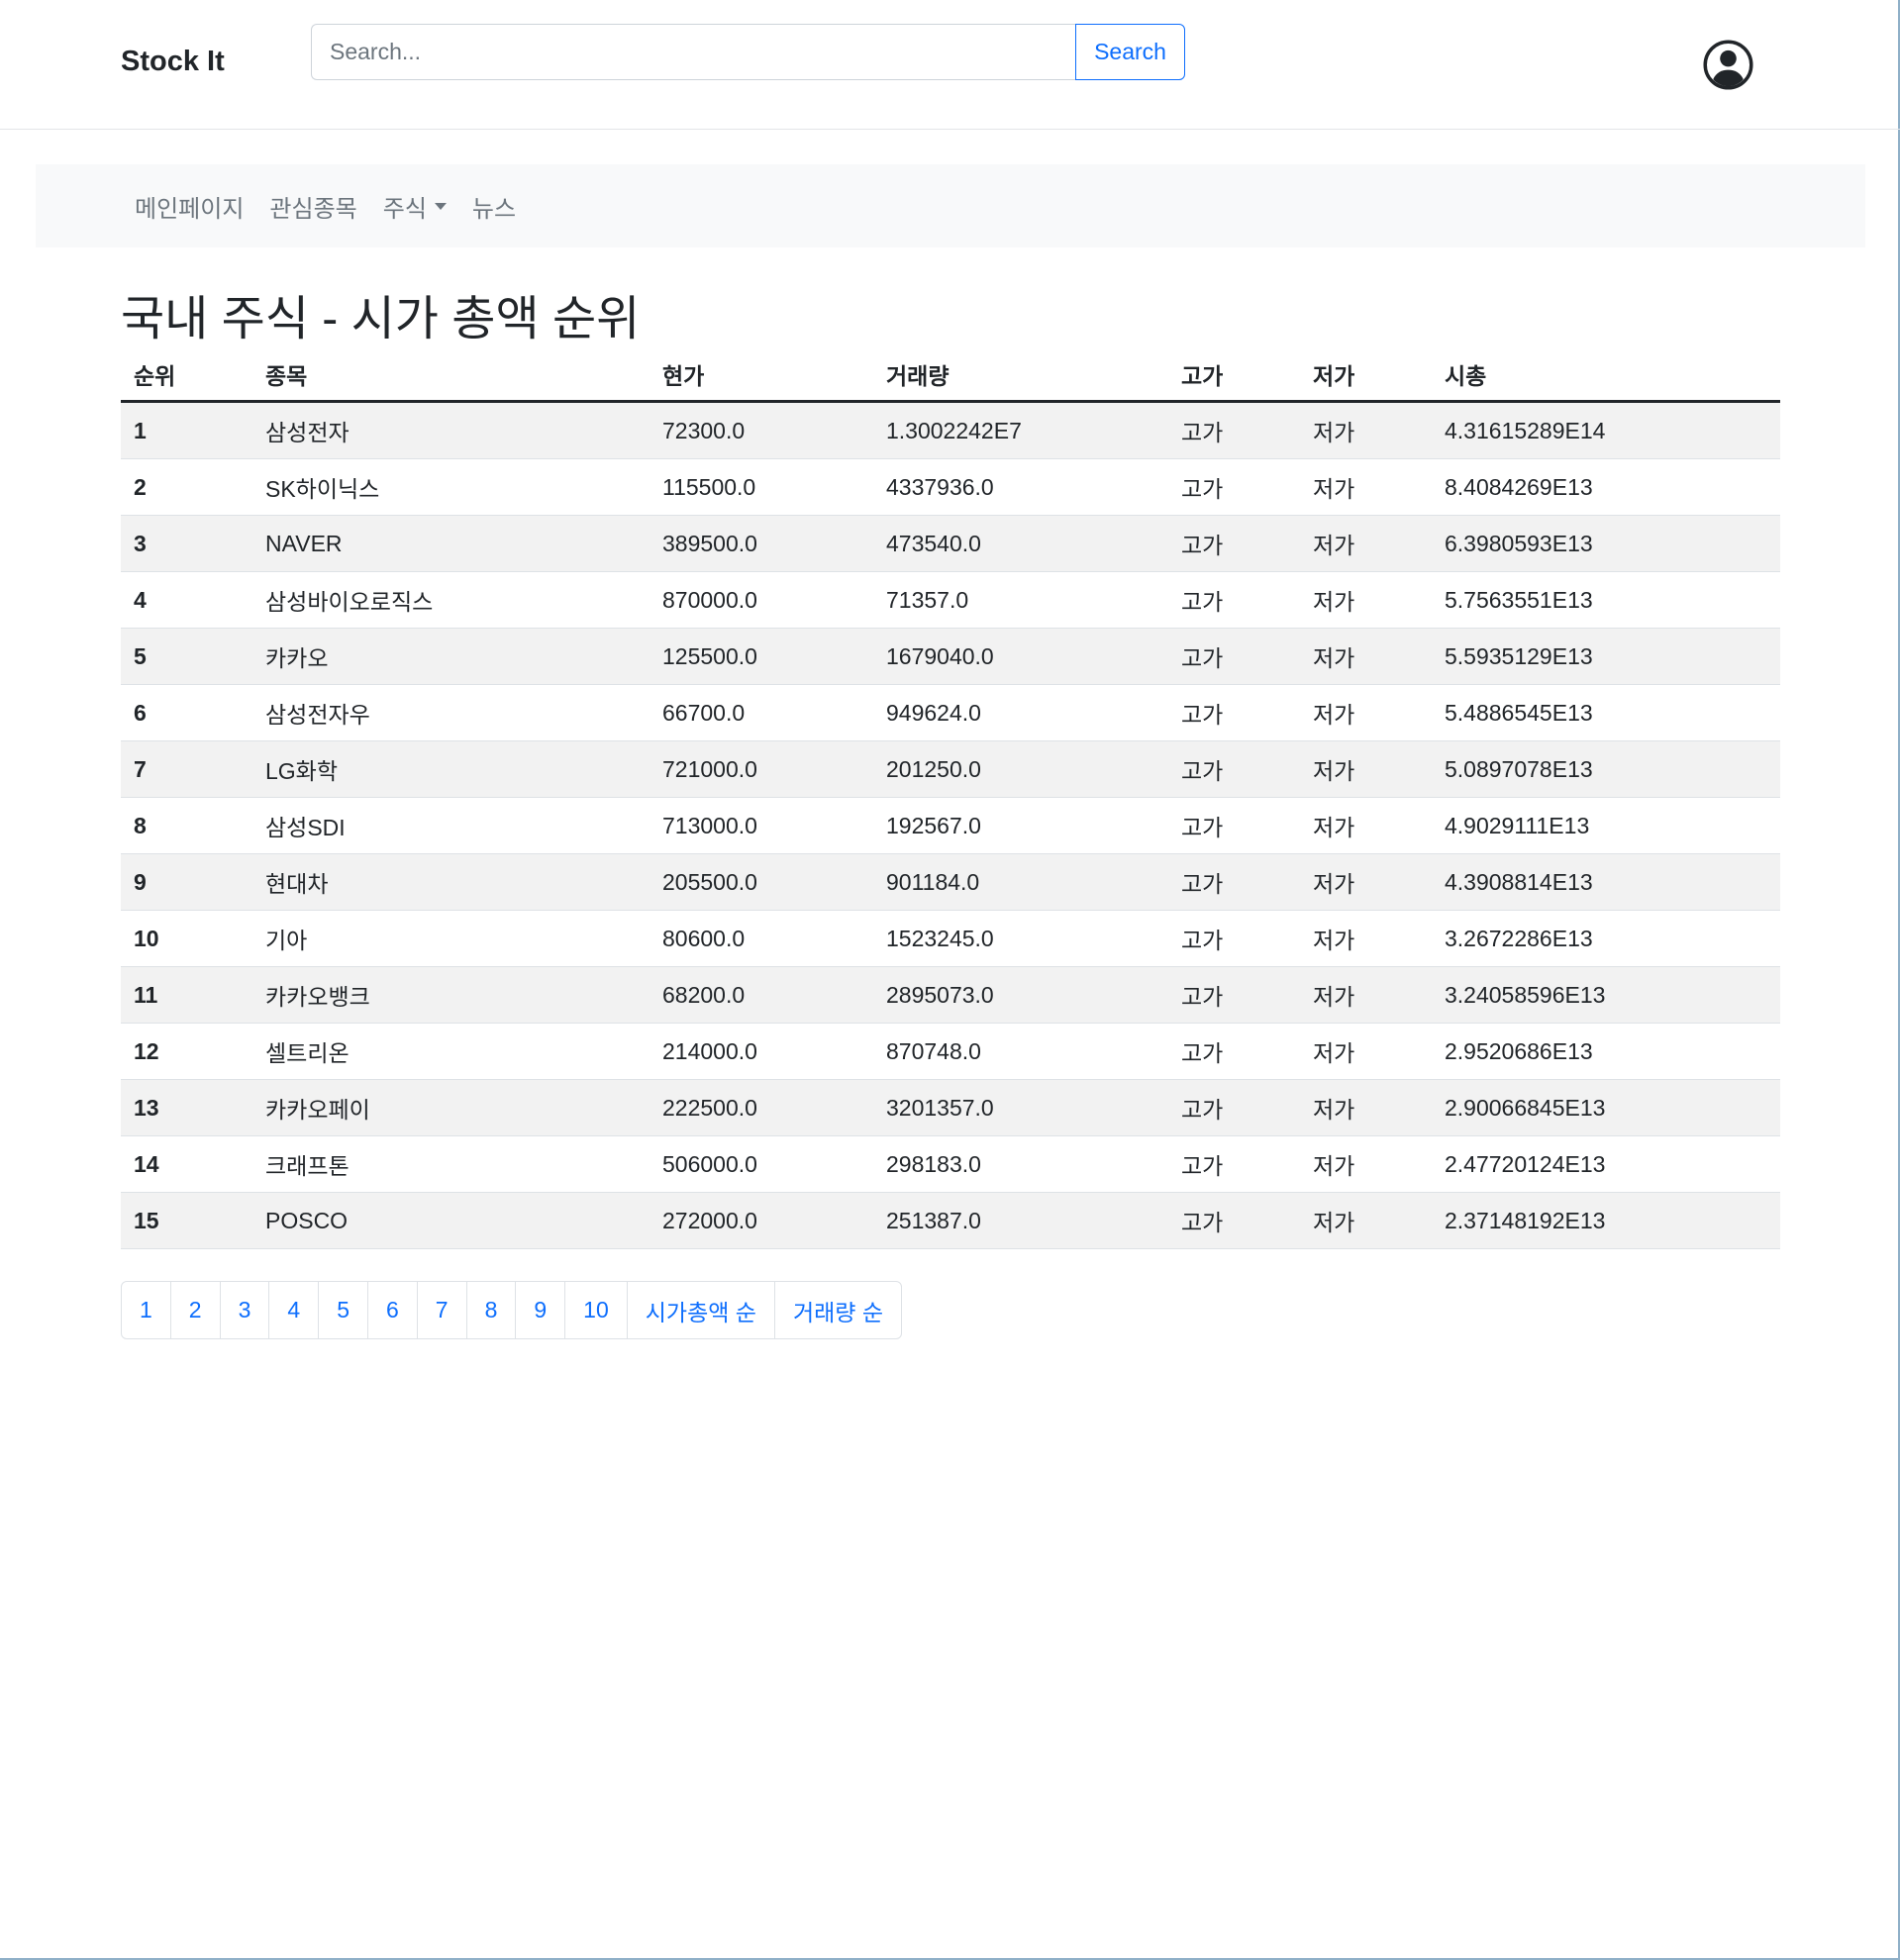 The image size is (1900, 1960). I want to click on table-row: 7 LG화학 721000.0 201250.0 고가 저가 5.0897078E13, so click(950, 769).